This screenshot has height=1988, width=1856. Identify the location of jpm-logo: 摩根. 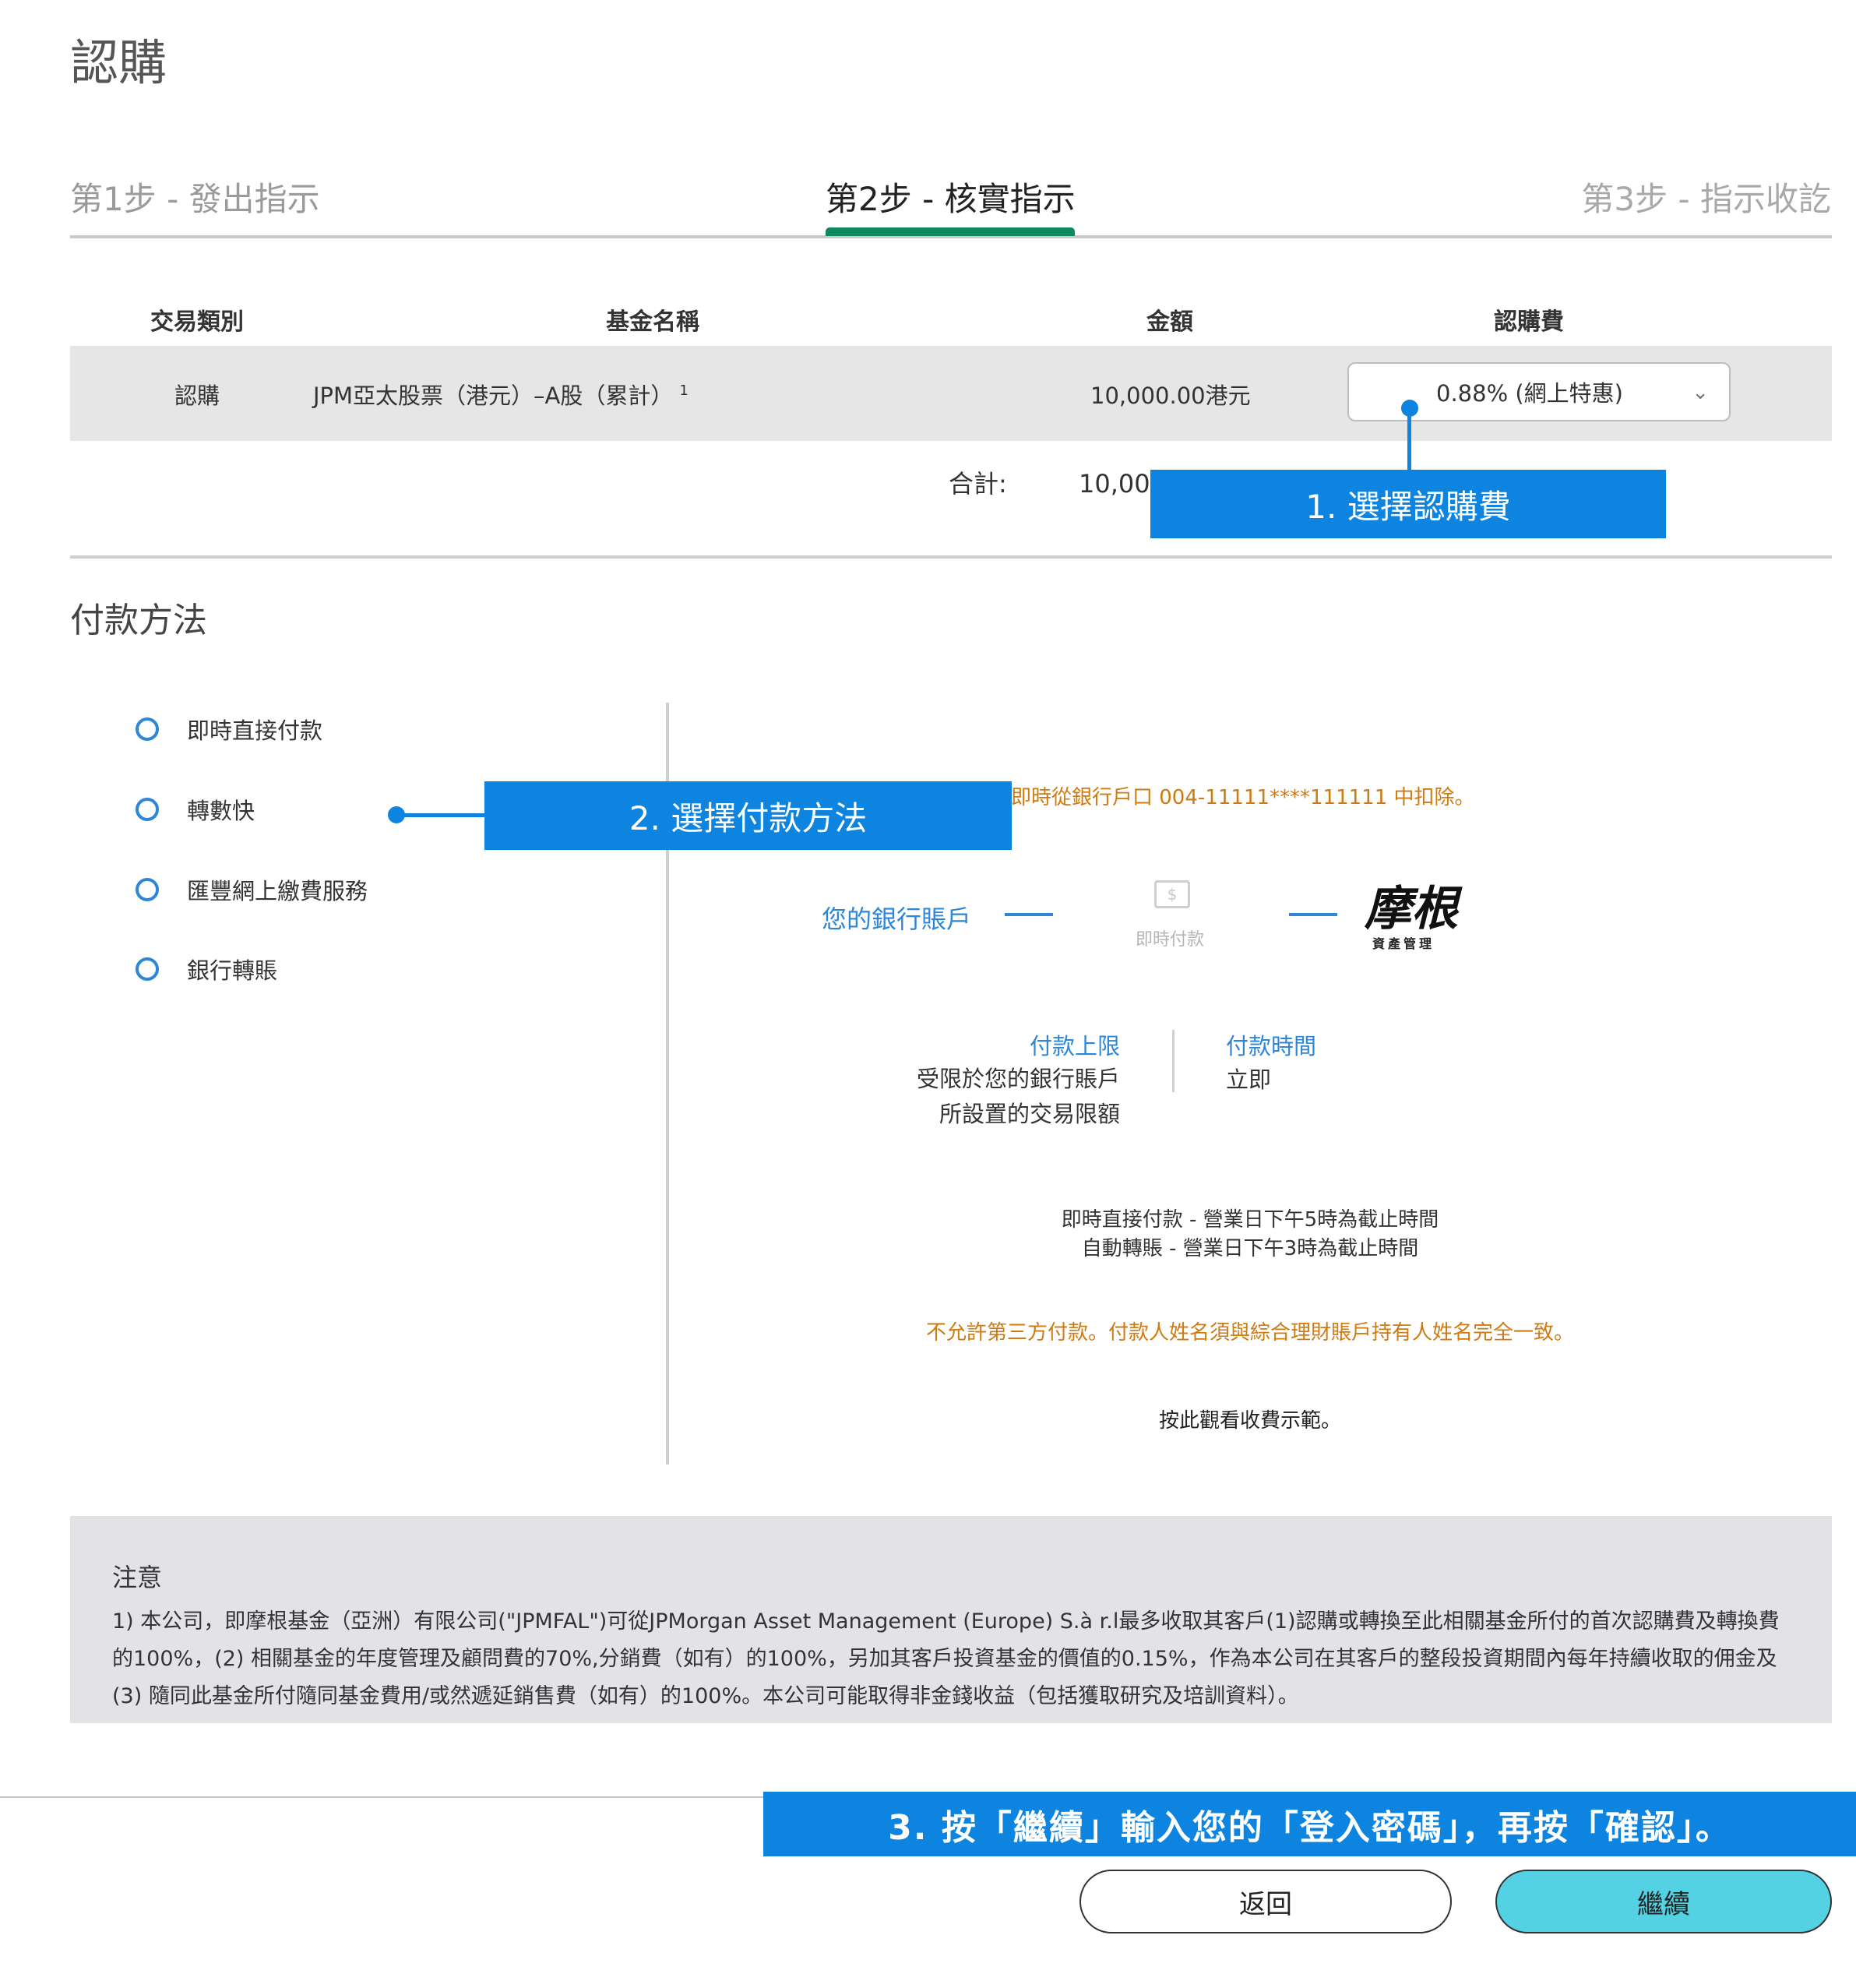
(1411, 909).